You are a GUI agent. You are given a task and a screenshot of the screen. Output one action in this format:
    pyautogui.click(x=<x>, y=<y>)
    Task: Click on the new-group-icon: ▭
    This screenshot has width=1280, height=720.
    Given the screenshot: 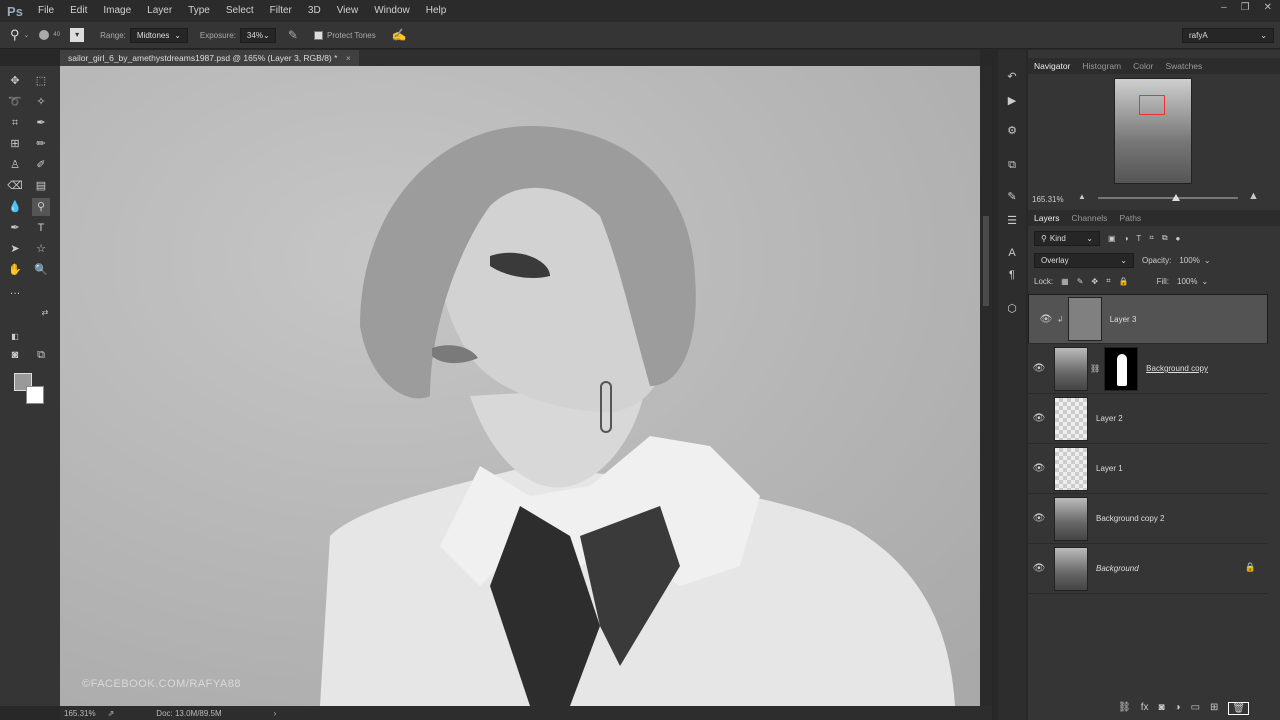 What is the action you would take?
    pyautogui.click(x=1195, y=708)
    